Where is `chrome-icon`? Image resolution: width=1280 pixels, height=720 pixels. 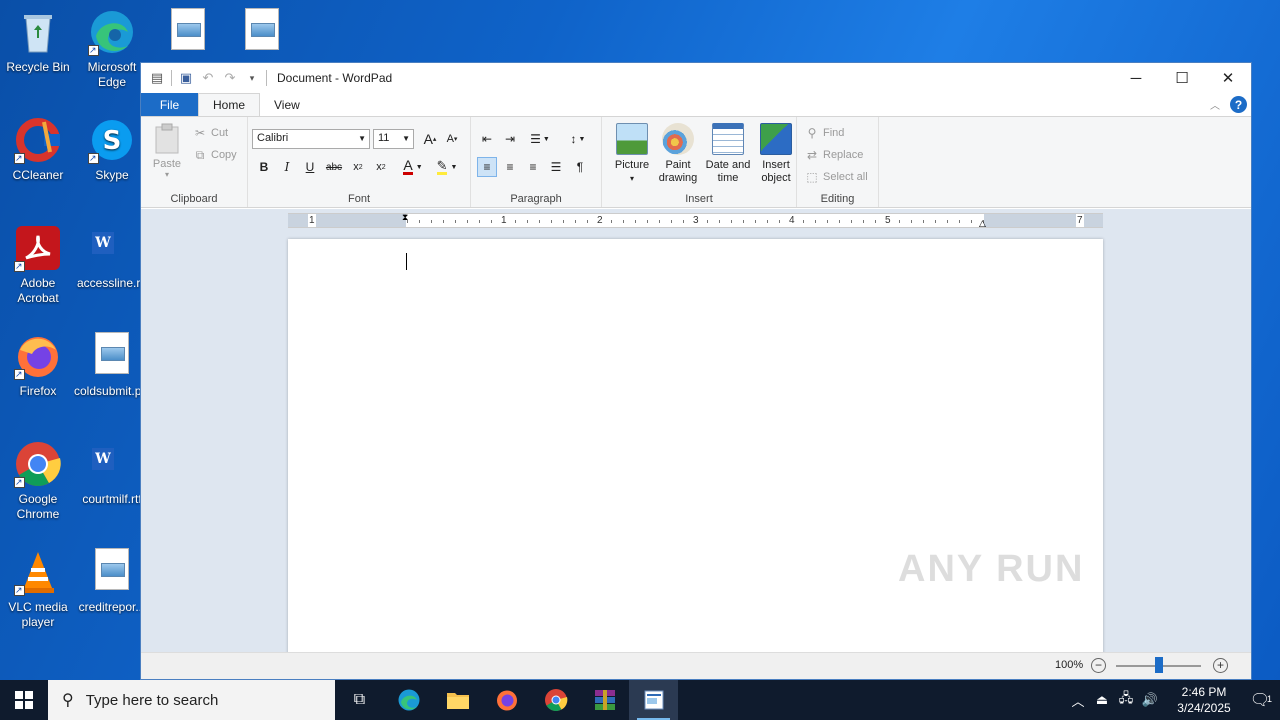 chrome-icon is located at coordinates (38, 465).